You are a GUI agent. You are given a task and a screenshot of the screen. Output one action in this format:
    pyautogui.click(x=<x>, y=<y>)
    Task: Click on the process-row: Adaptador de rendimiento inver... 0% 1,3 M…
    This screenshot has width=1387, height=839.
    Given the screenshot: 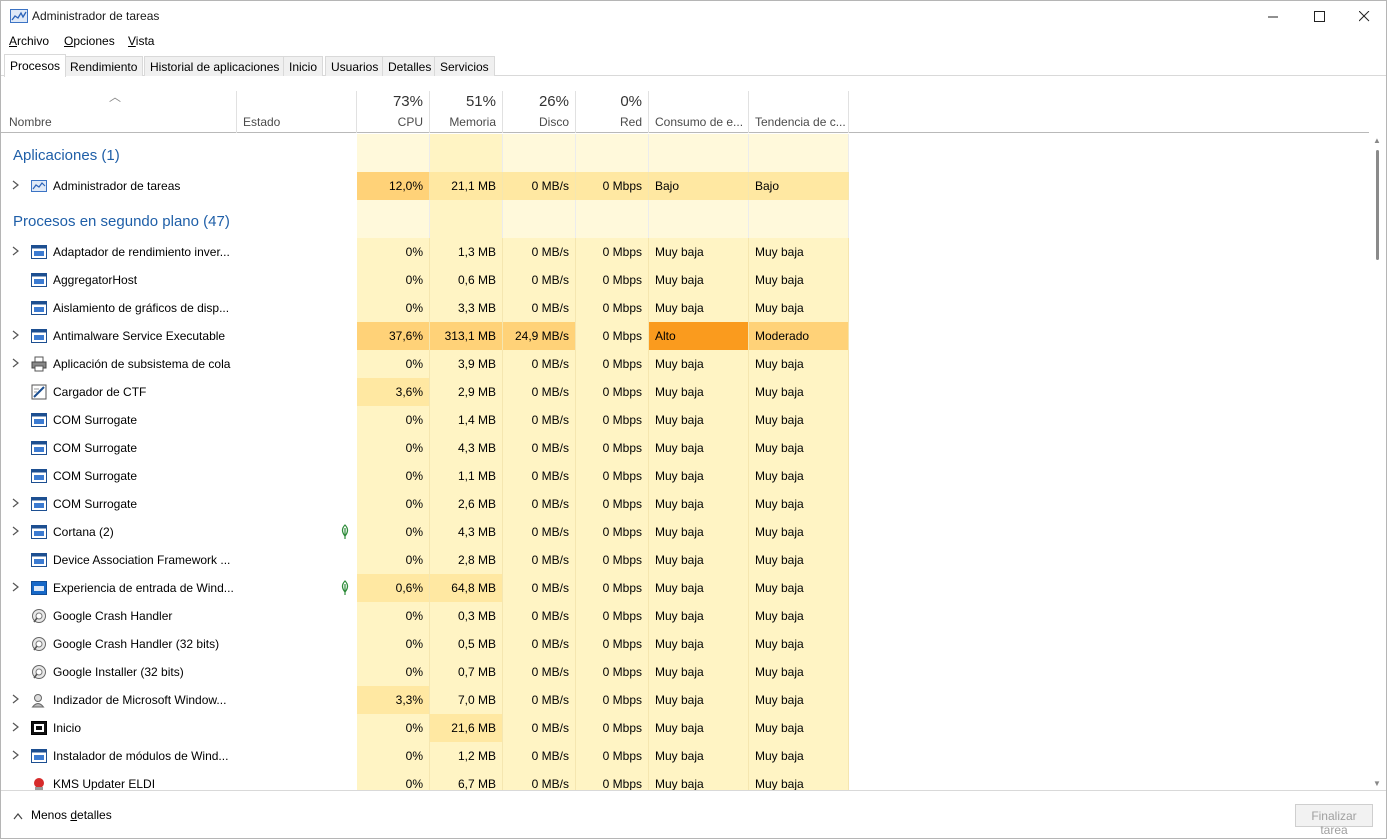 What is the action you would take?
    pyautogui.click(x=685, y=252)
    